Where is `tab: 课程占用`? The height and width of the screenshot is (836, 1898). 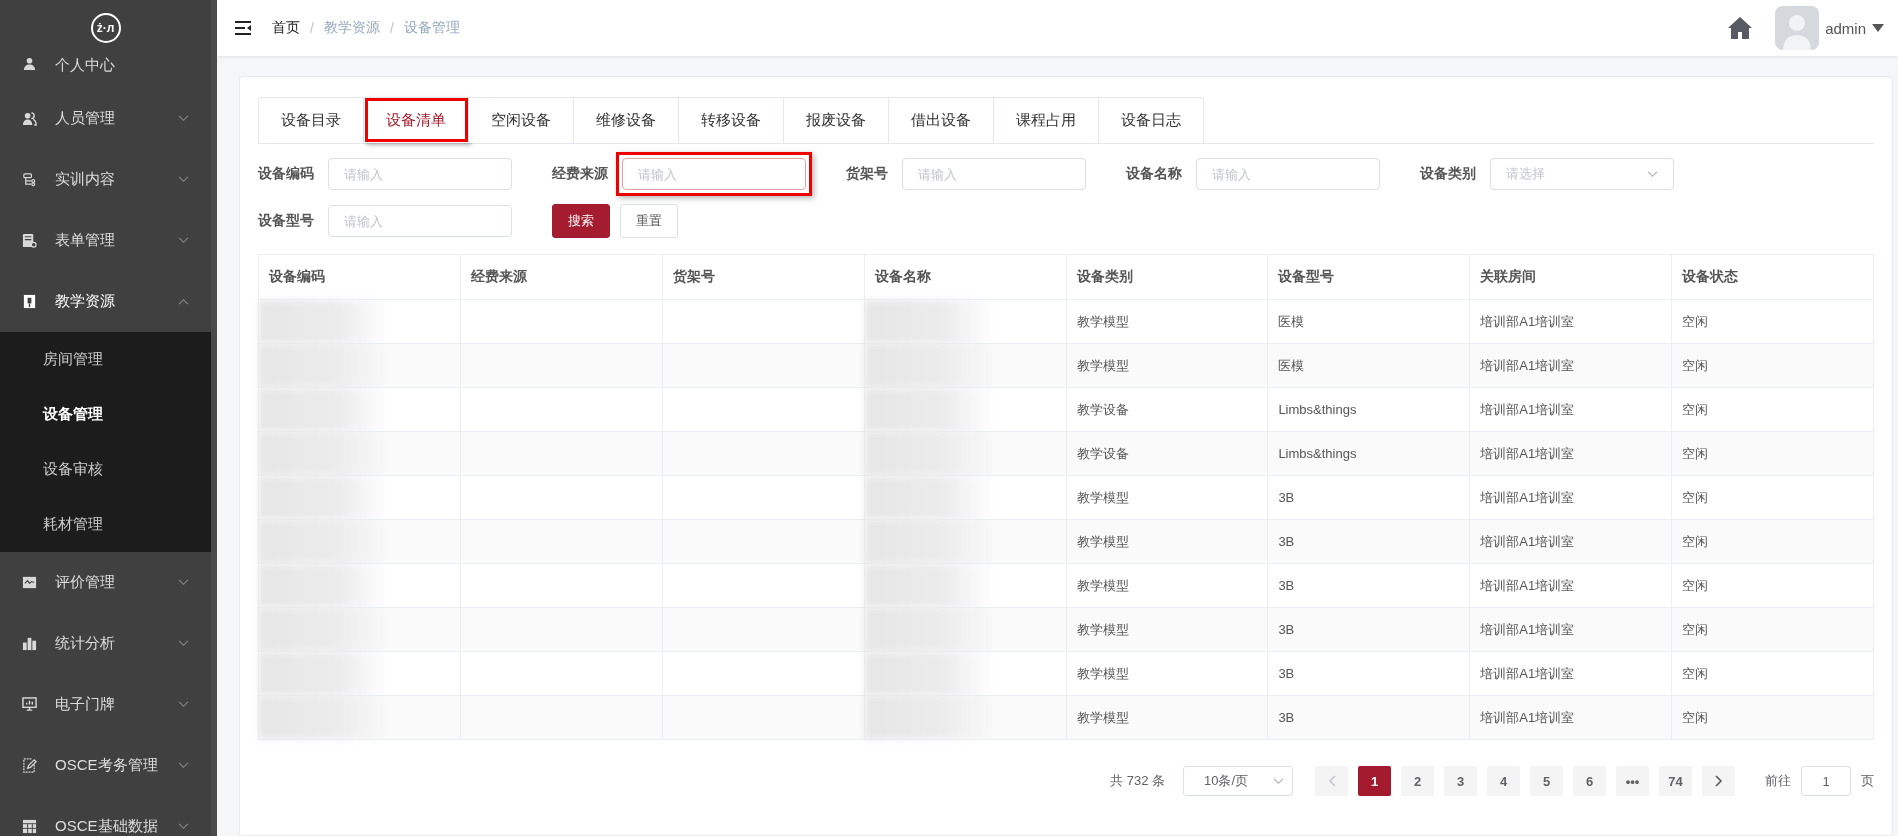
tab: 课程占用 is located at coordinates (1046, 120).